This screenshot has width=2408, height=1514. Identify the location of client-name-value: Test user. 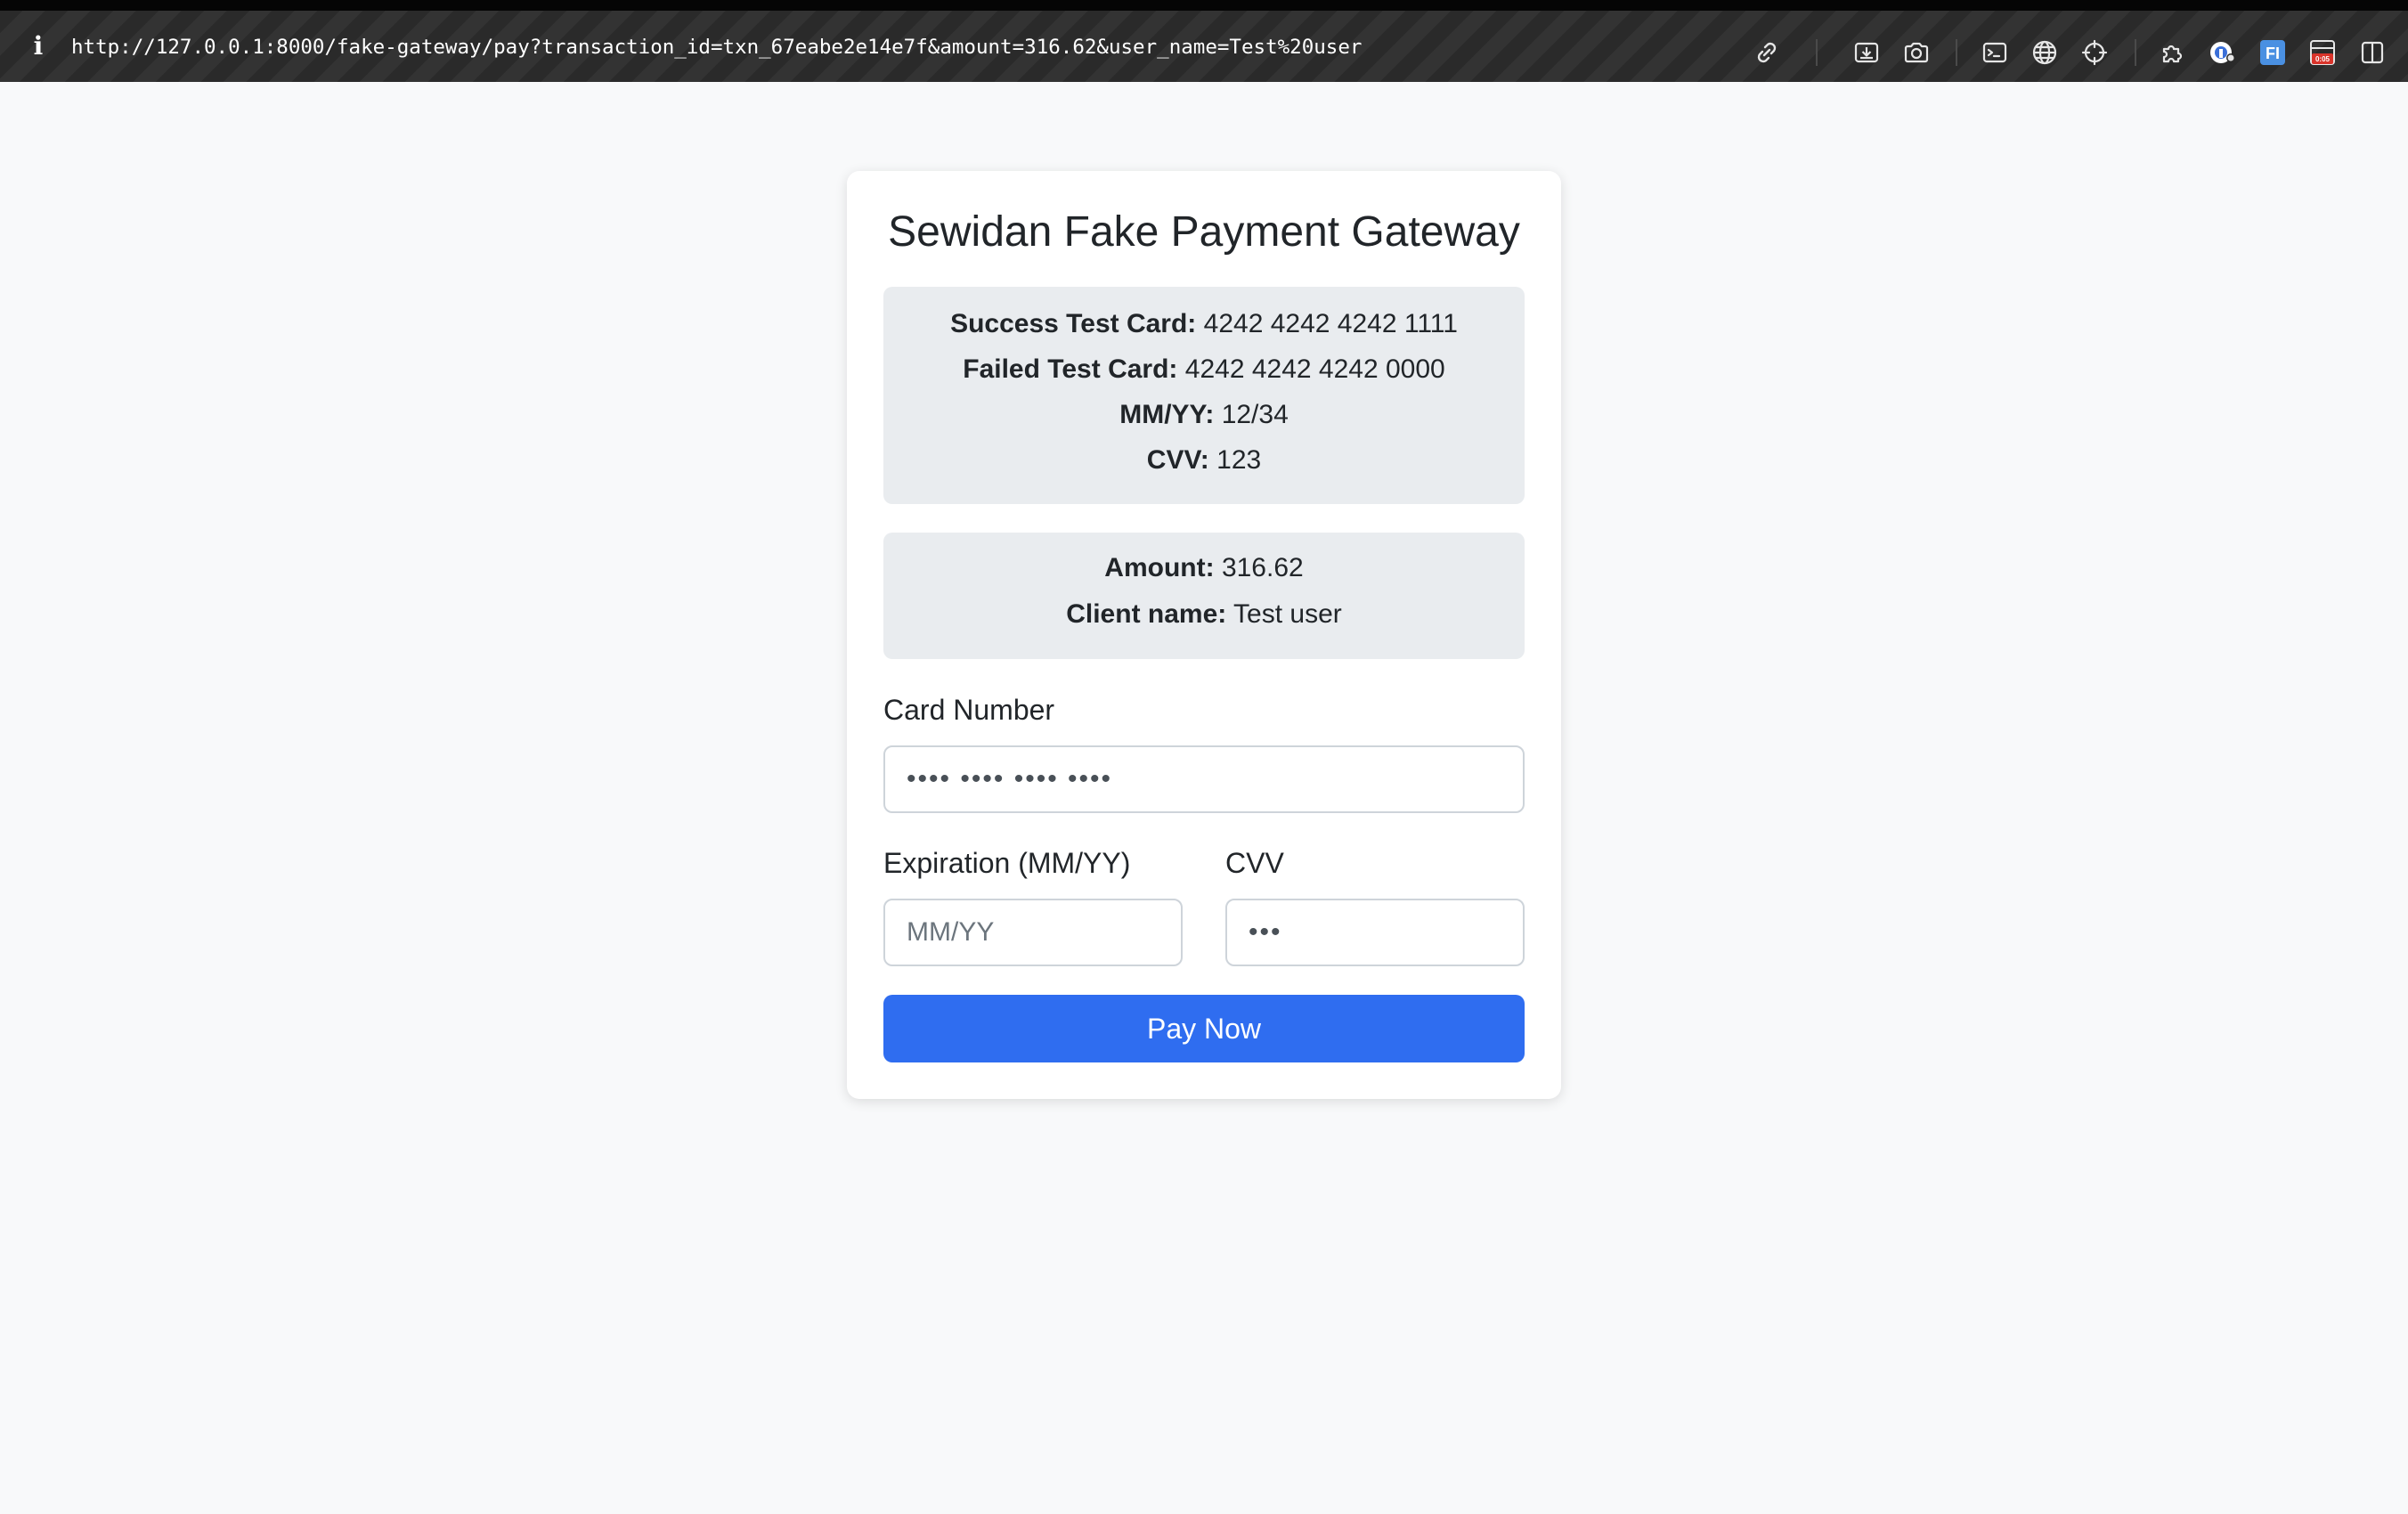
(1287, 614).